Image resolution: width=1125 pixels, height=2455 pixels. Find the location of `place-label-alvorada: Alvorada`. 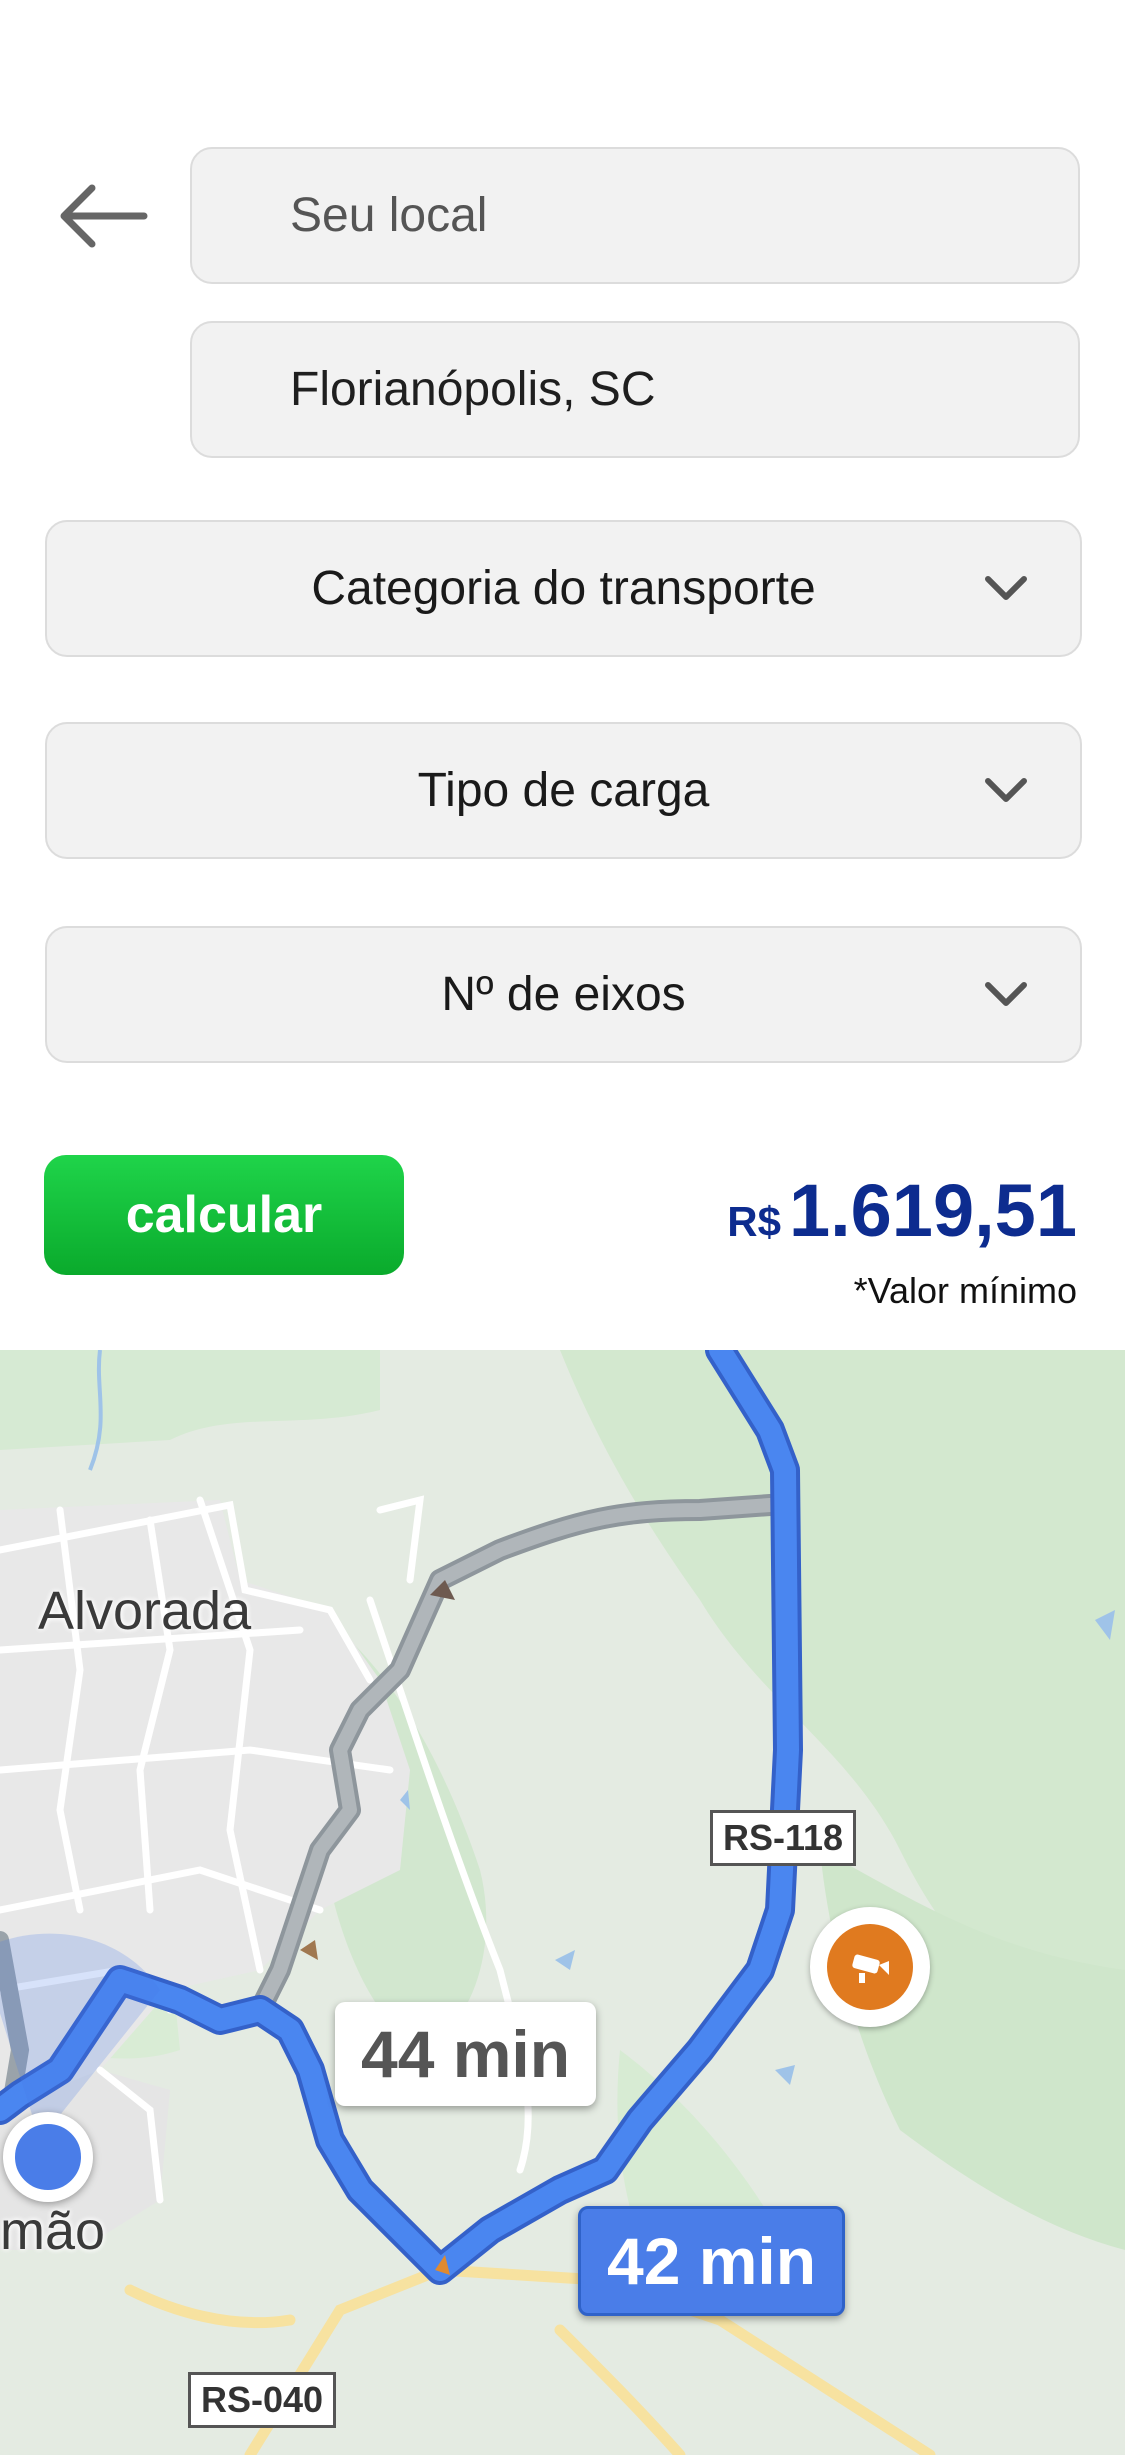

place-label-alvorada: Alvorada is located at coordinates (145, 1611).